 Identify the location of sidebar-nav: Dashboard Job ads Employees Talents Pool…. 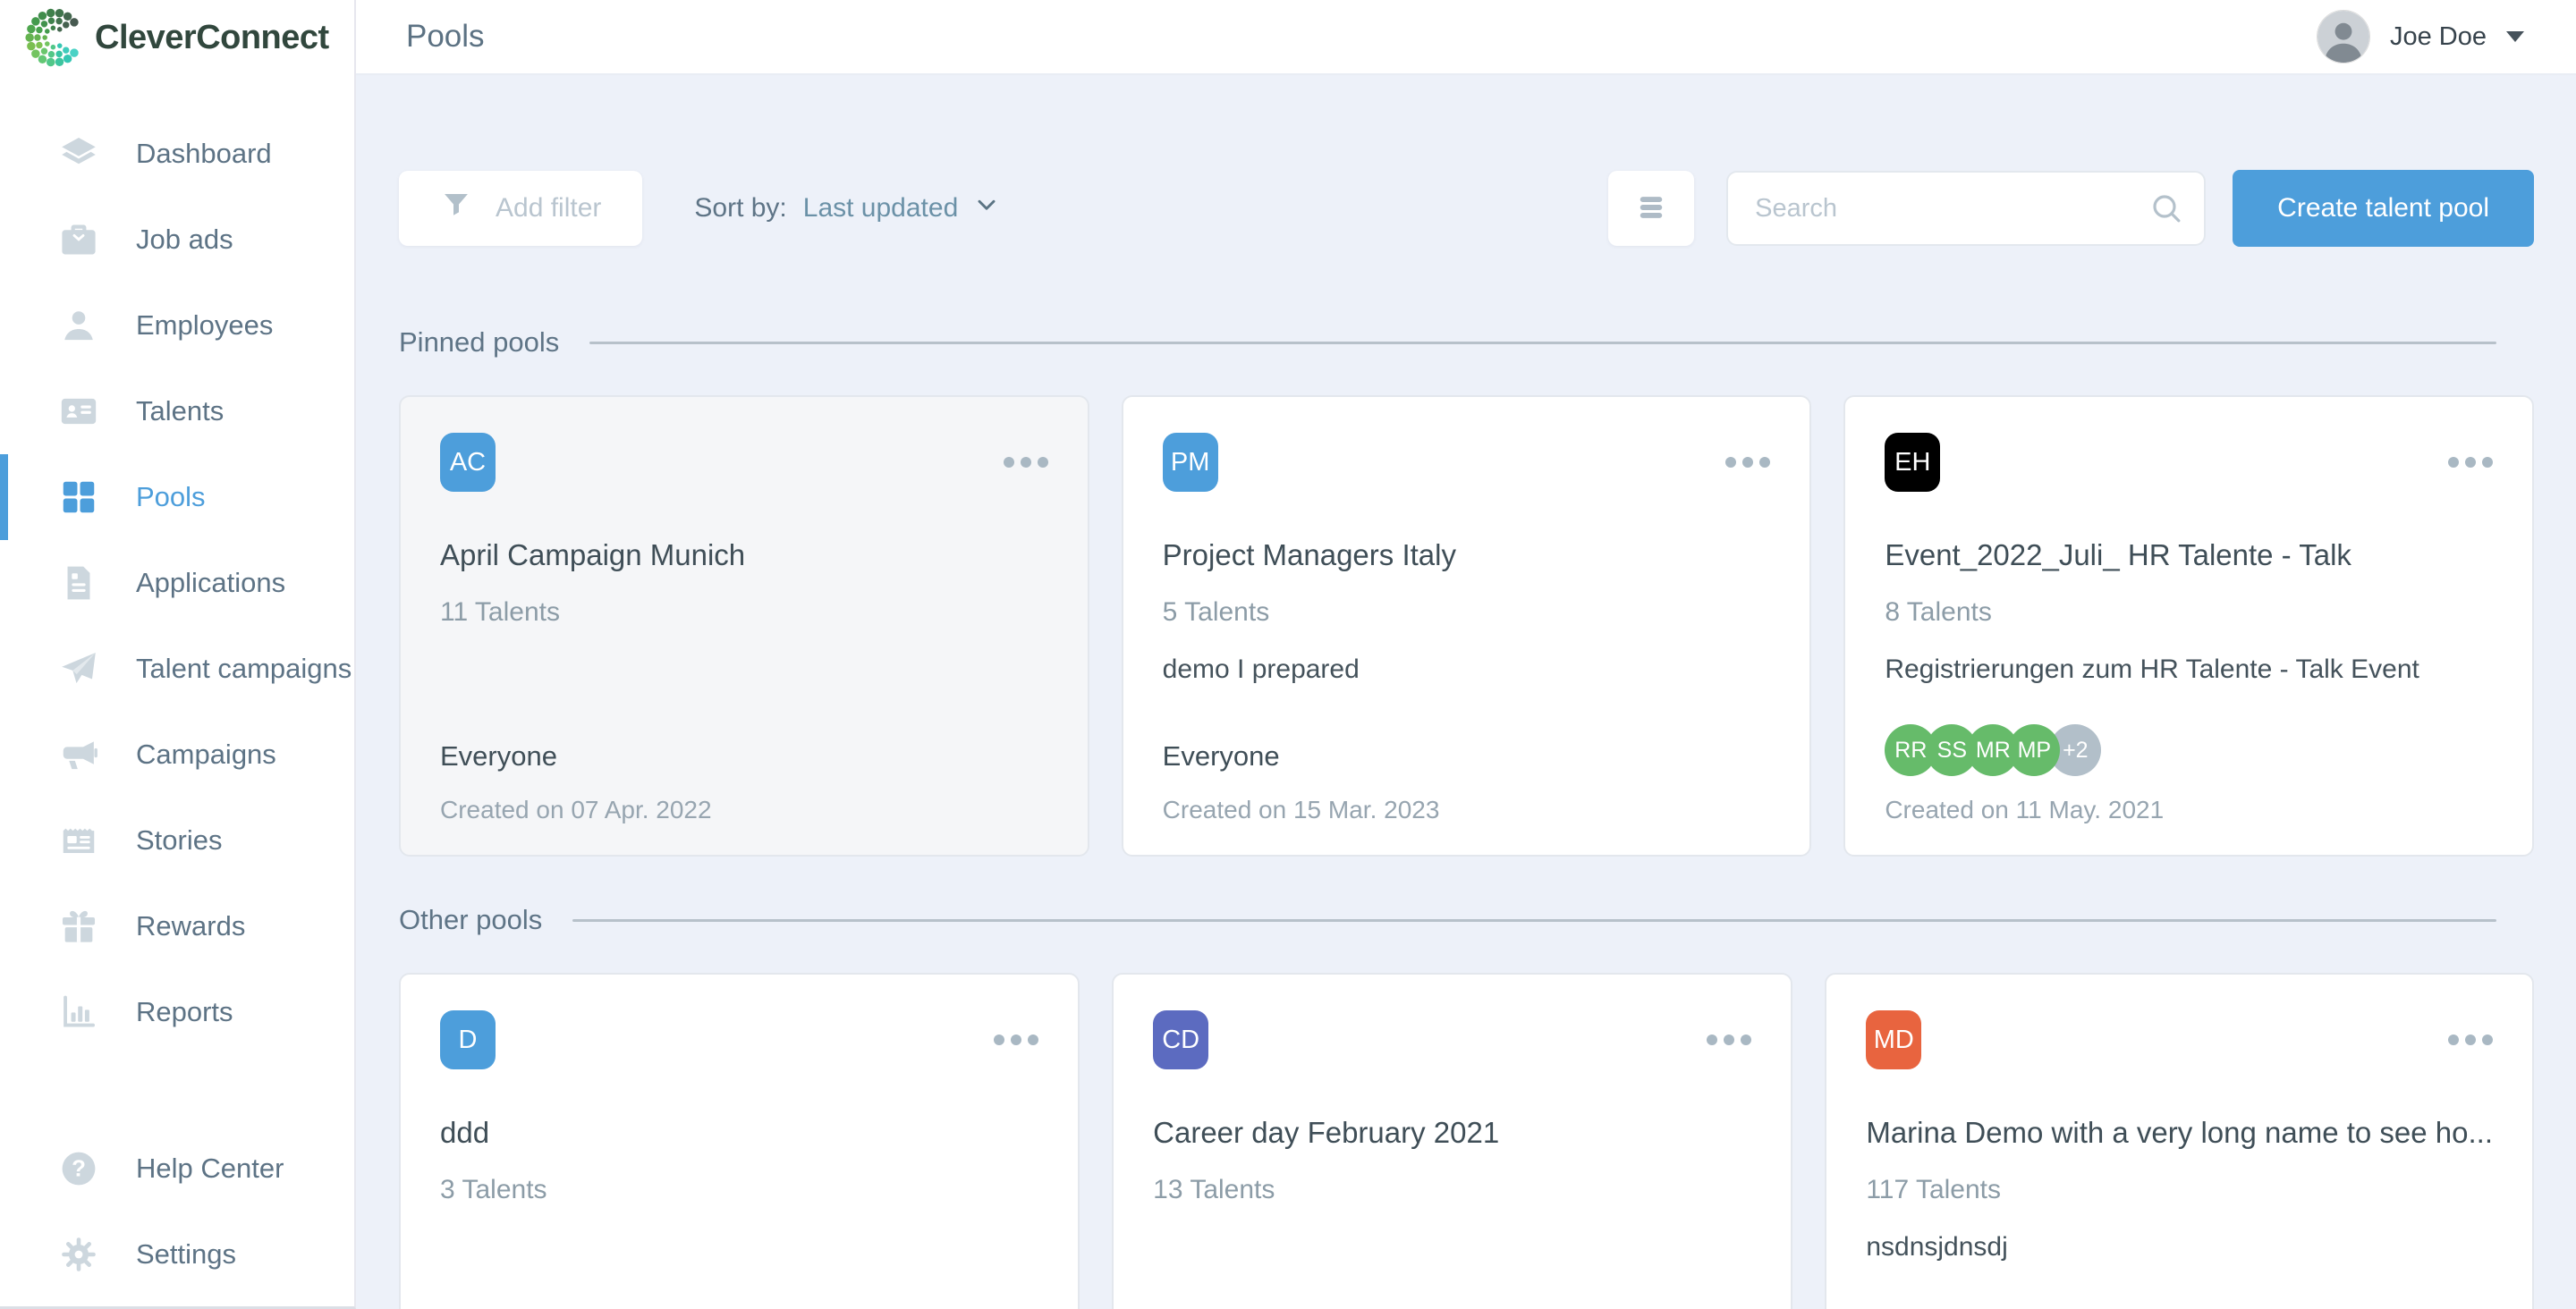
(177, 565).